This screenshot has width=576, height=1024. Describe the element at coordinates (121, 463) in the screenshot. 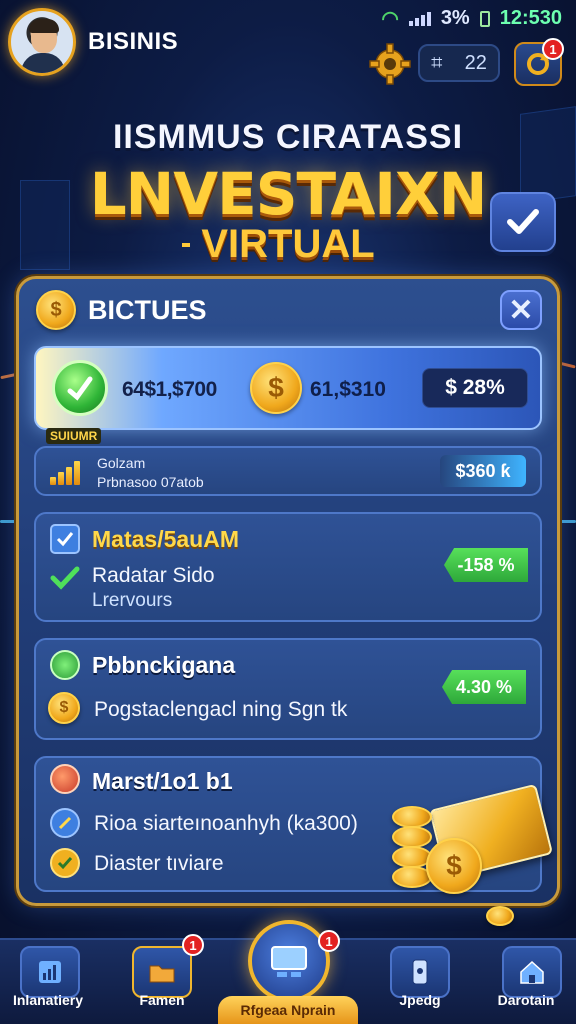

I see `progress-label: Golzam` at that location.